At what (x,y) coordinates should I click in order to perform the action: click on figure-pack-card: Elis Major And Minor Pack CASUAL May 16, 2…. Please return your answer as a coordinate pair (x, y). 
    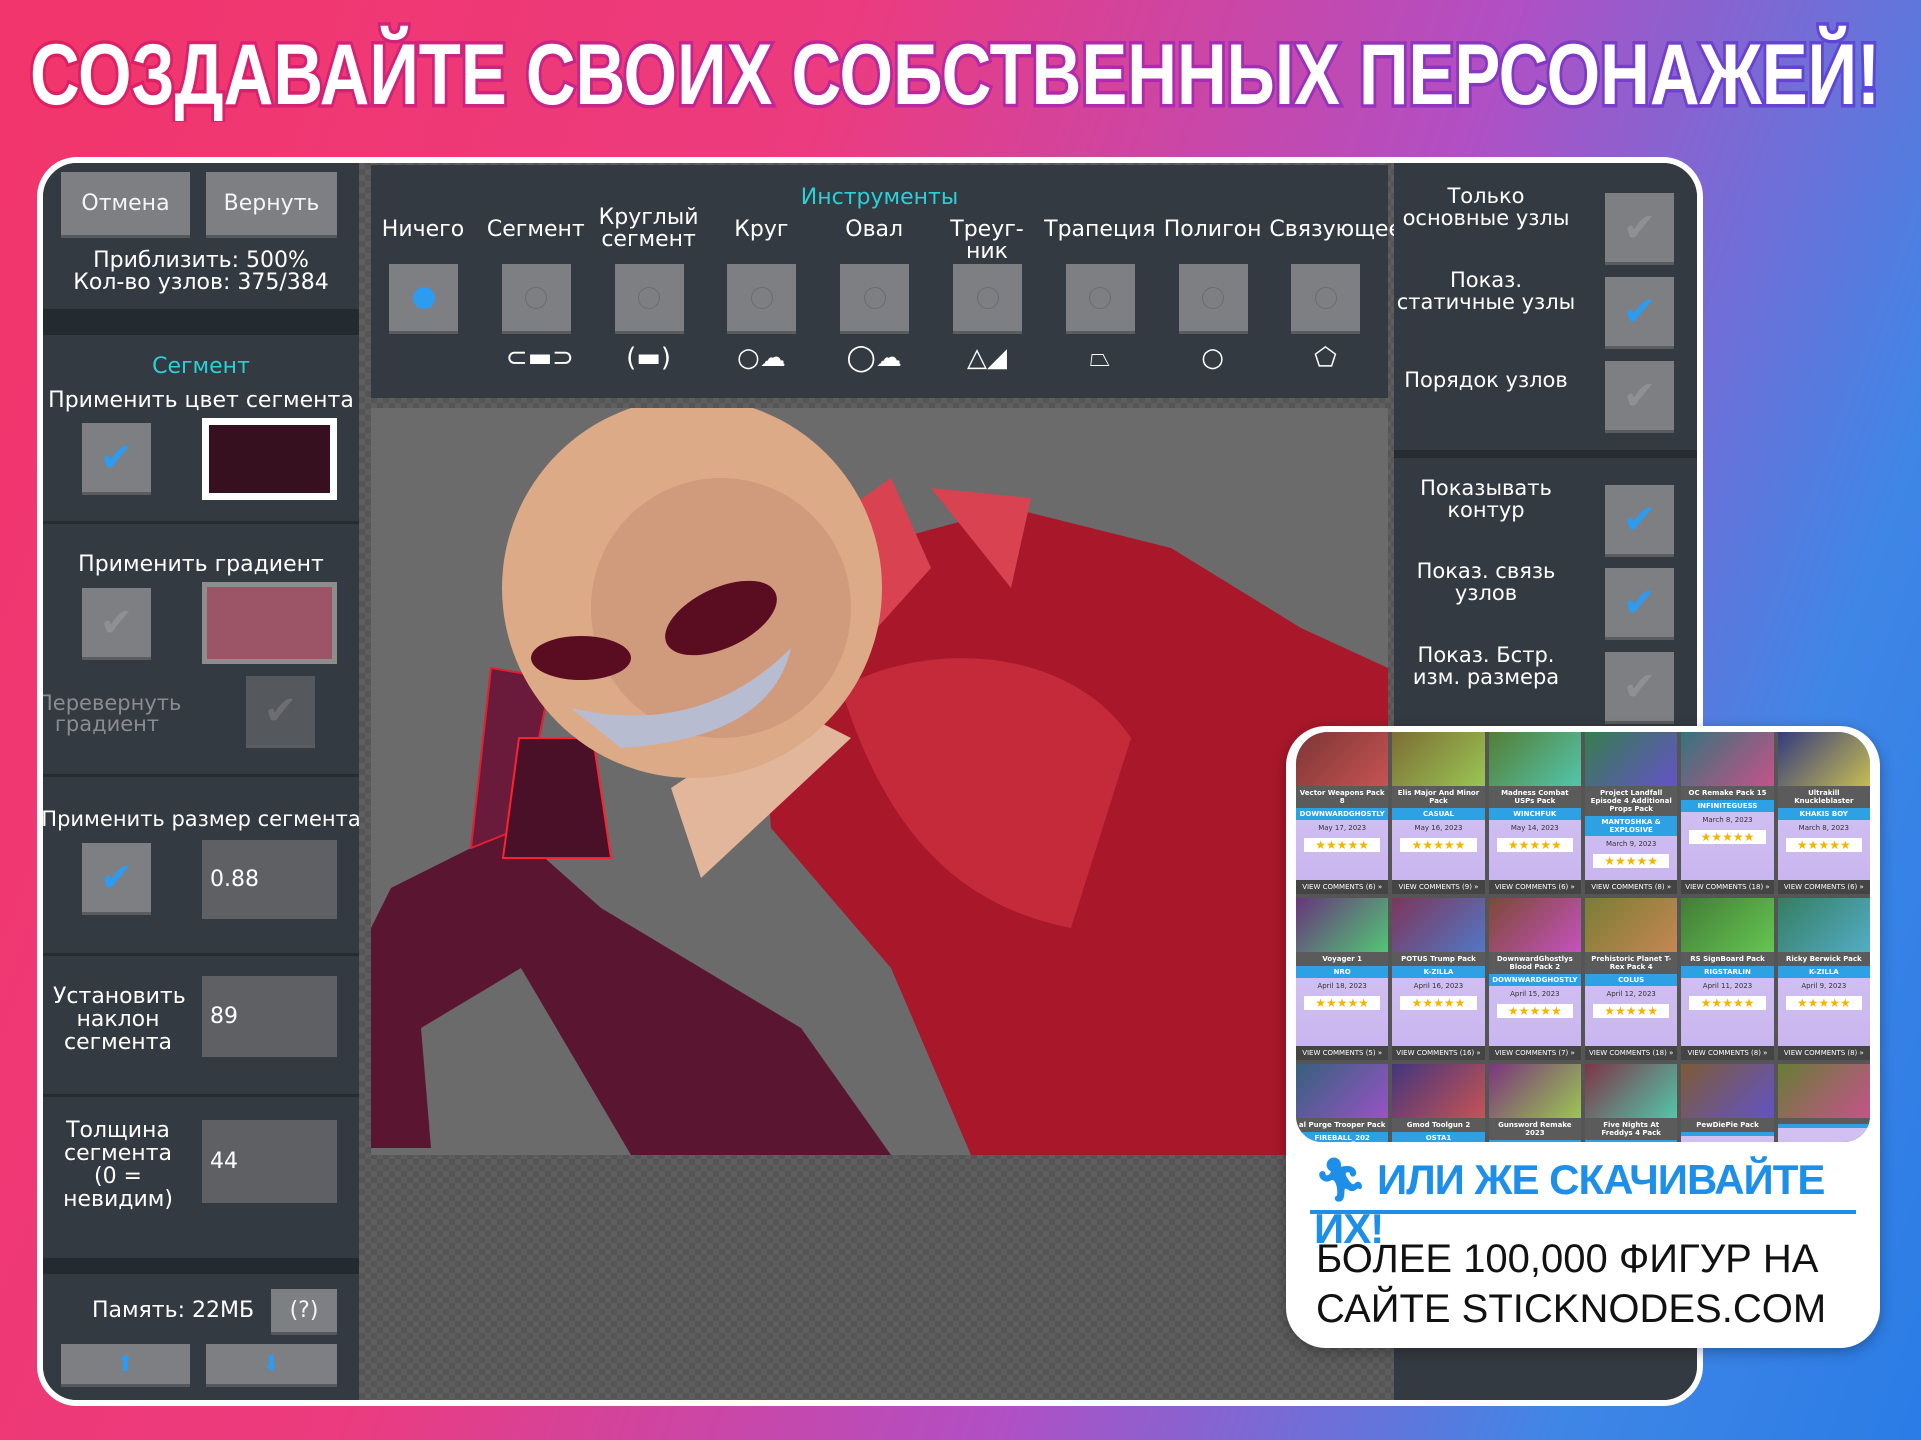
    Looking at the image, I should click on (1438, 813).